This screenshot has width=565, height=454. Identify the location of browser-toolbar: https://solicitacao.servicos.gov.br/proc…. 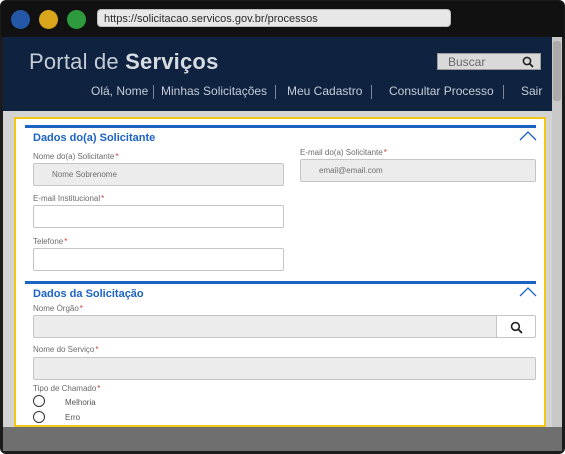
(282, 19).